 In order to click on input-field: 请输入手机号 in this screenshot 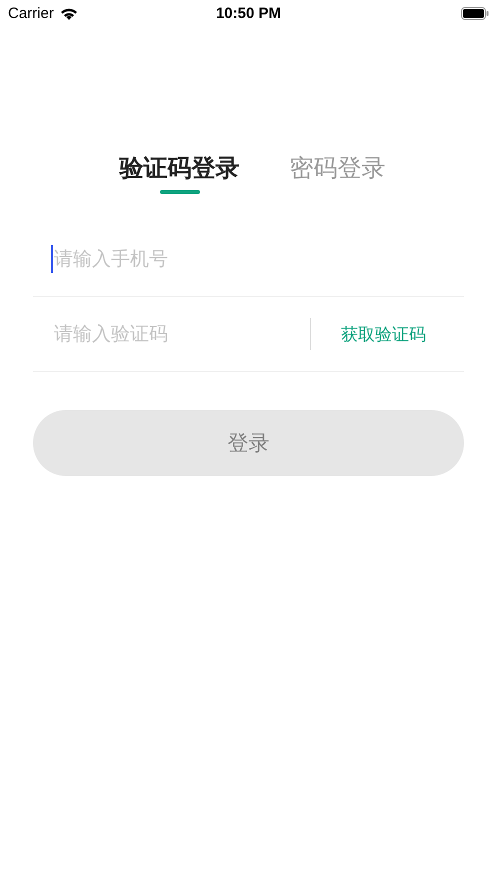, I will do `click(257, 259)`.